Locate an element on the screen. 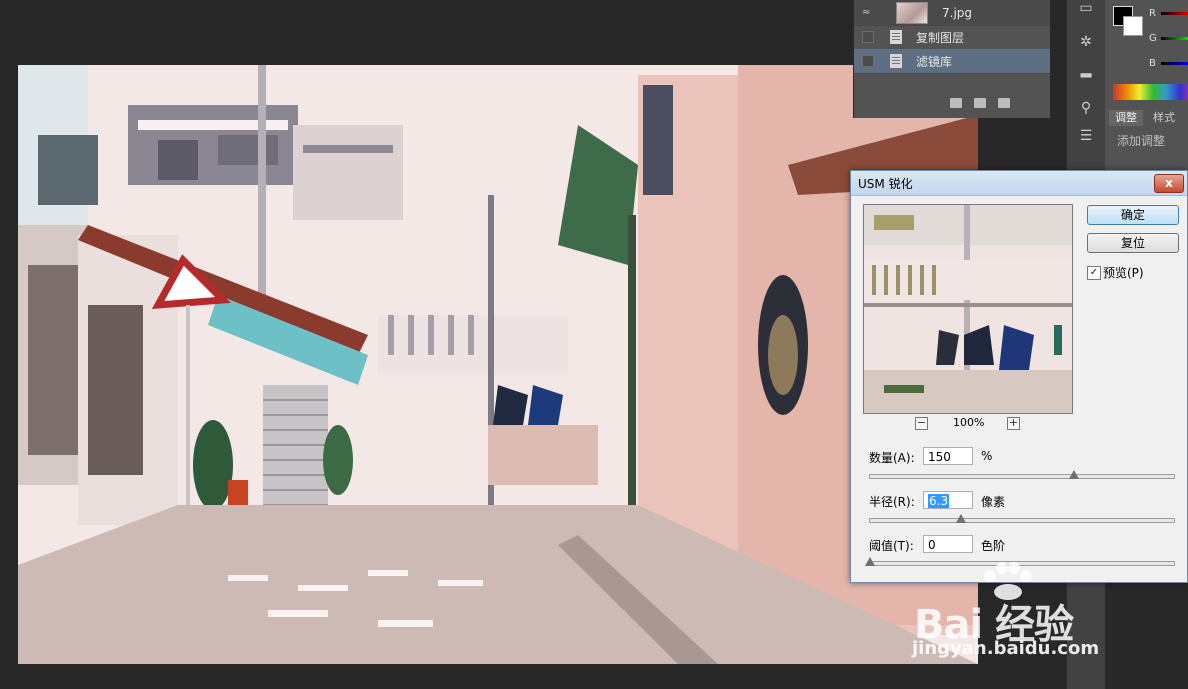  background-swatch is located at coordinates (1133, 26).